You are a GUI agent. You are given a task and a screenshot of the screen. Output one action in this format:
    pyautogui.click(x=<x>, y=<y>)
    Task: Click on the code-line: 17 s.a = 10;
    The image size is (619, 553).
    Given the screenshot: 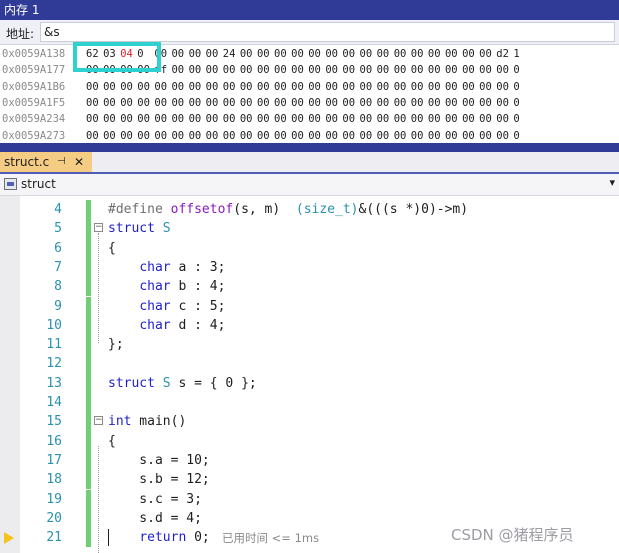 What is the action you would take?
    pyautogui.click(x=309, y=460)
    